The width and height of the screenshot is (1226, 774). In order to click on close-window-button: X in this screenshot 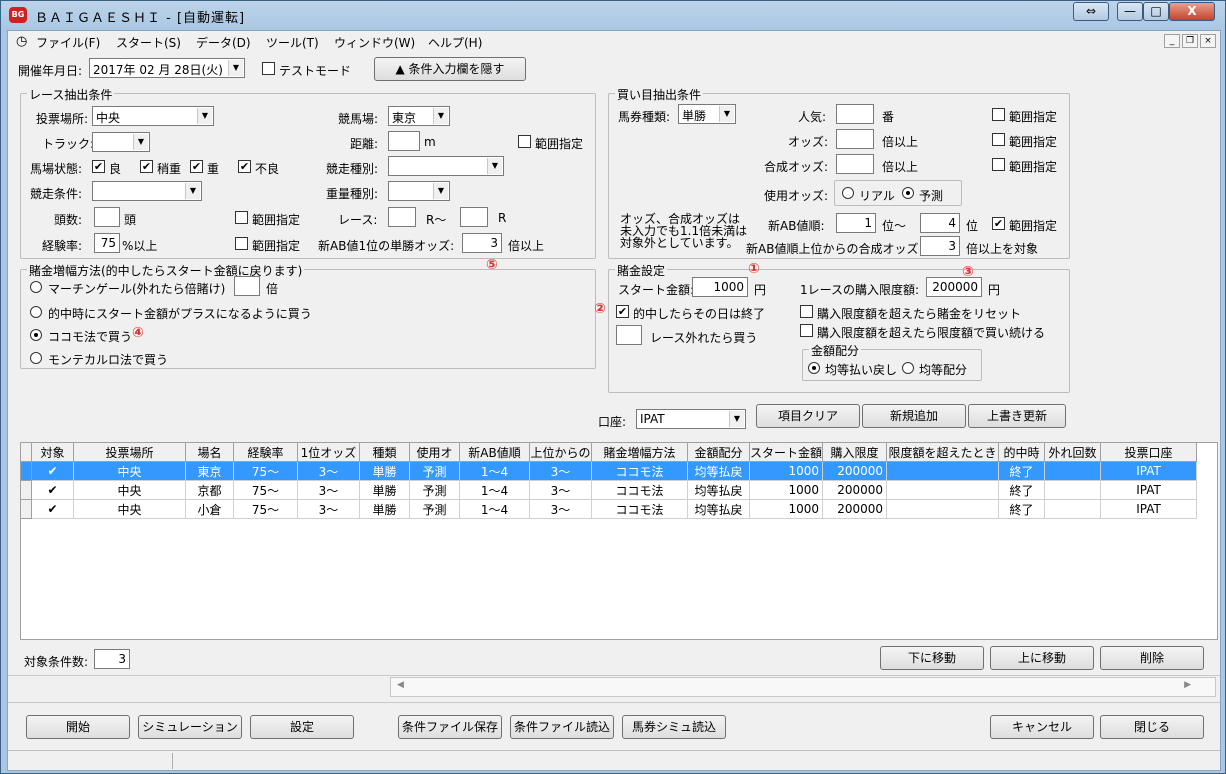, I will do `click(1192, 11)`.